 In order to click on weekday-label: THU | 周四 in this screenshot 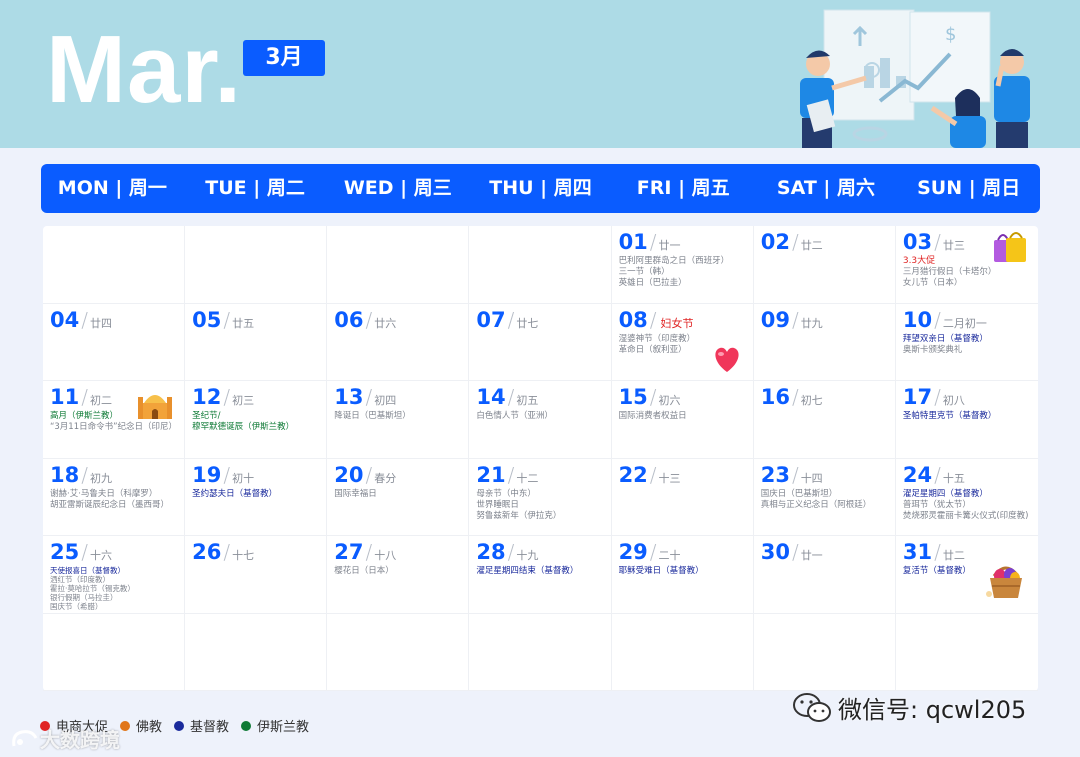, I will do `click(540, 188)`.